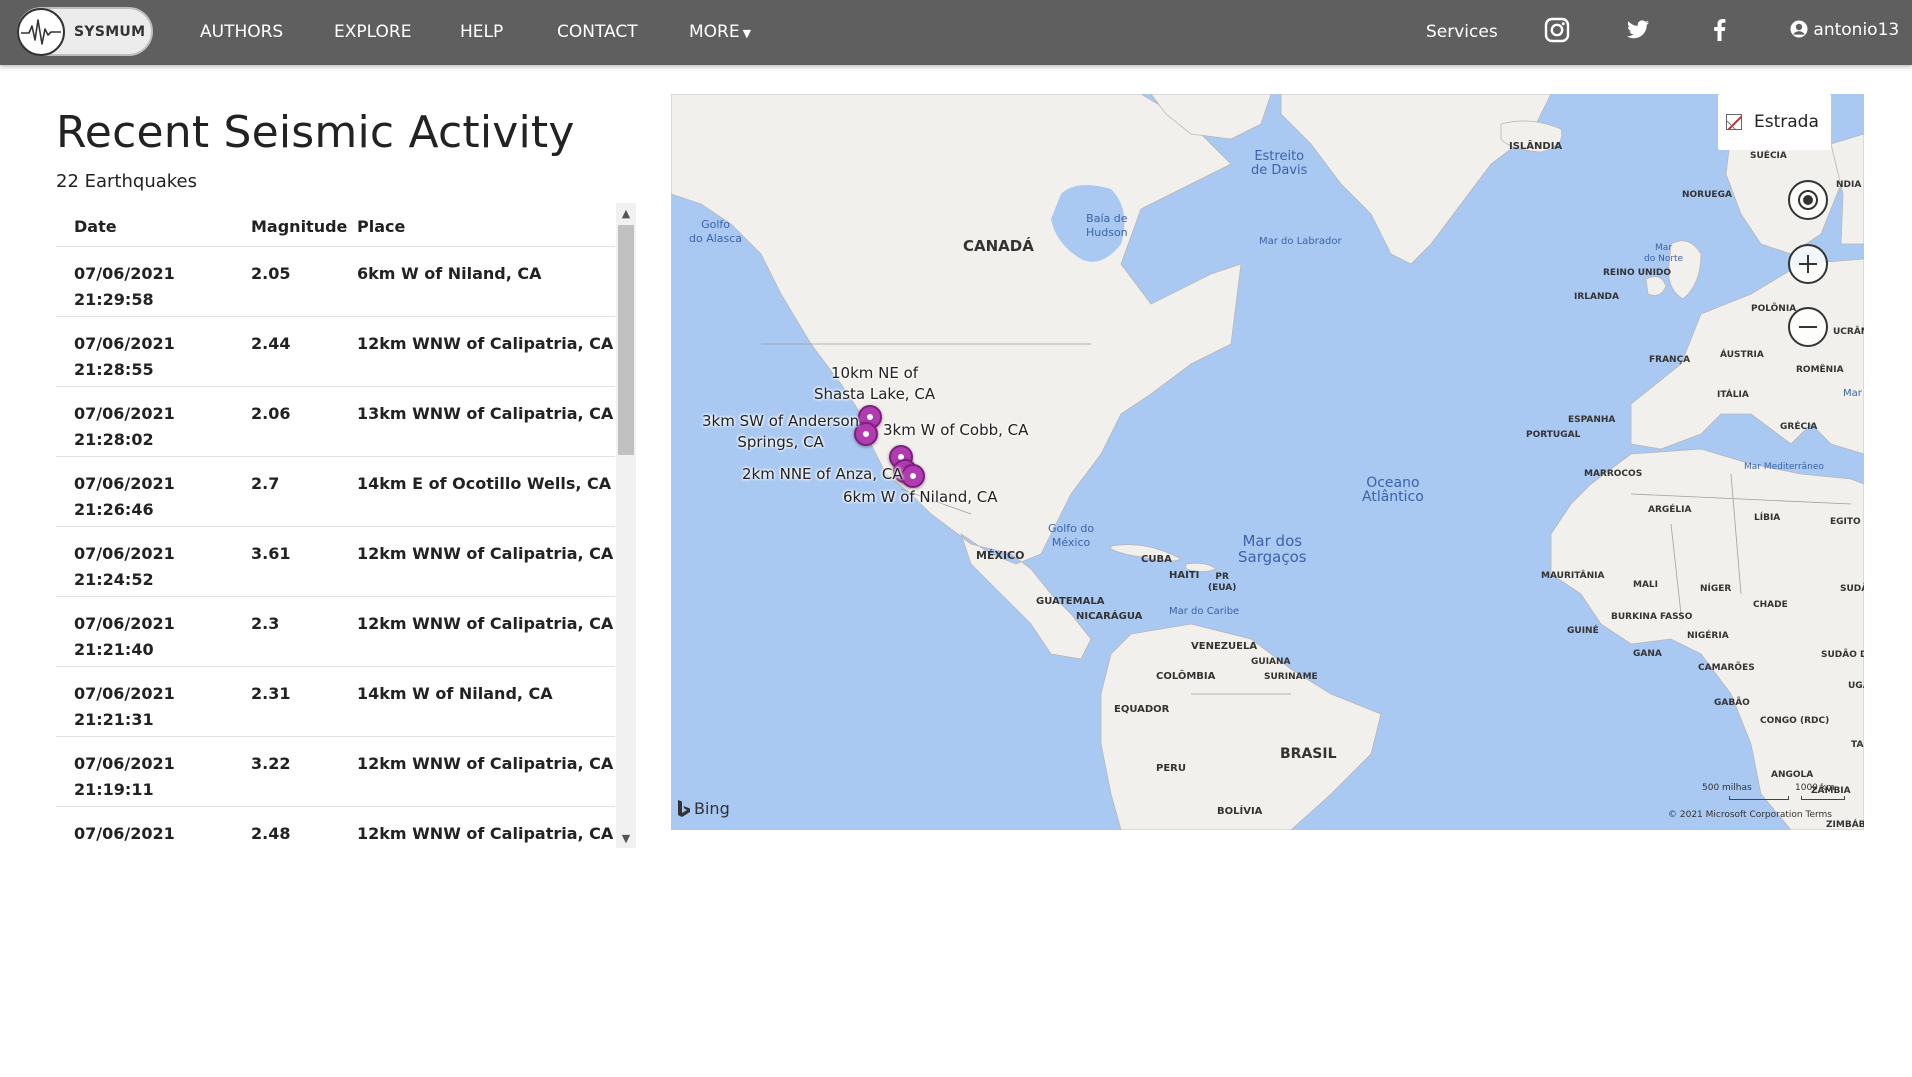  I want to click on time-text: 21:24:52, so click(114, 579).